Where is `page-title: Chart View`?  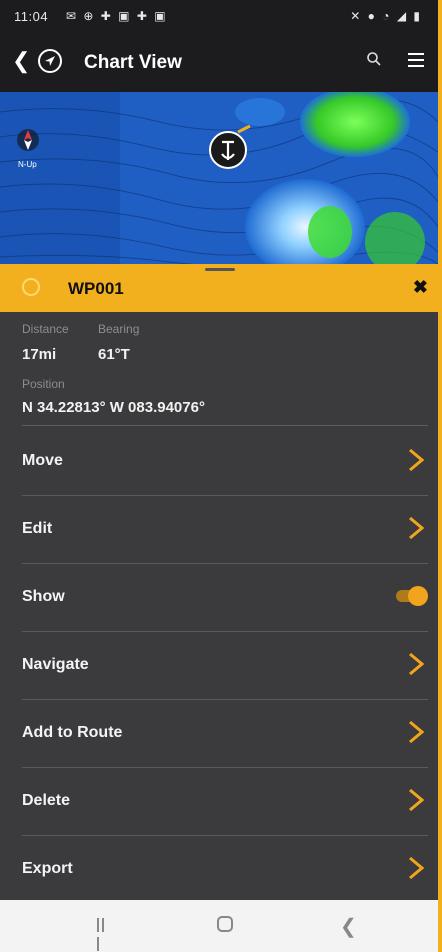 page-title: Chart View is located at coordinates (133, 62).